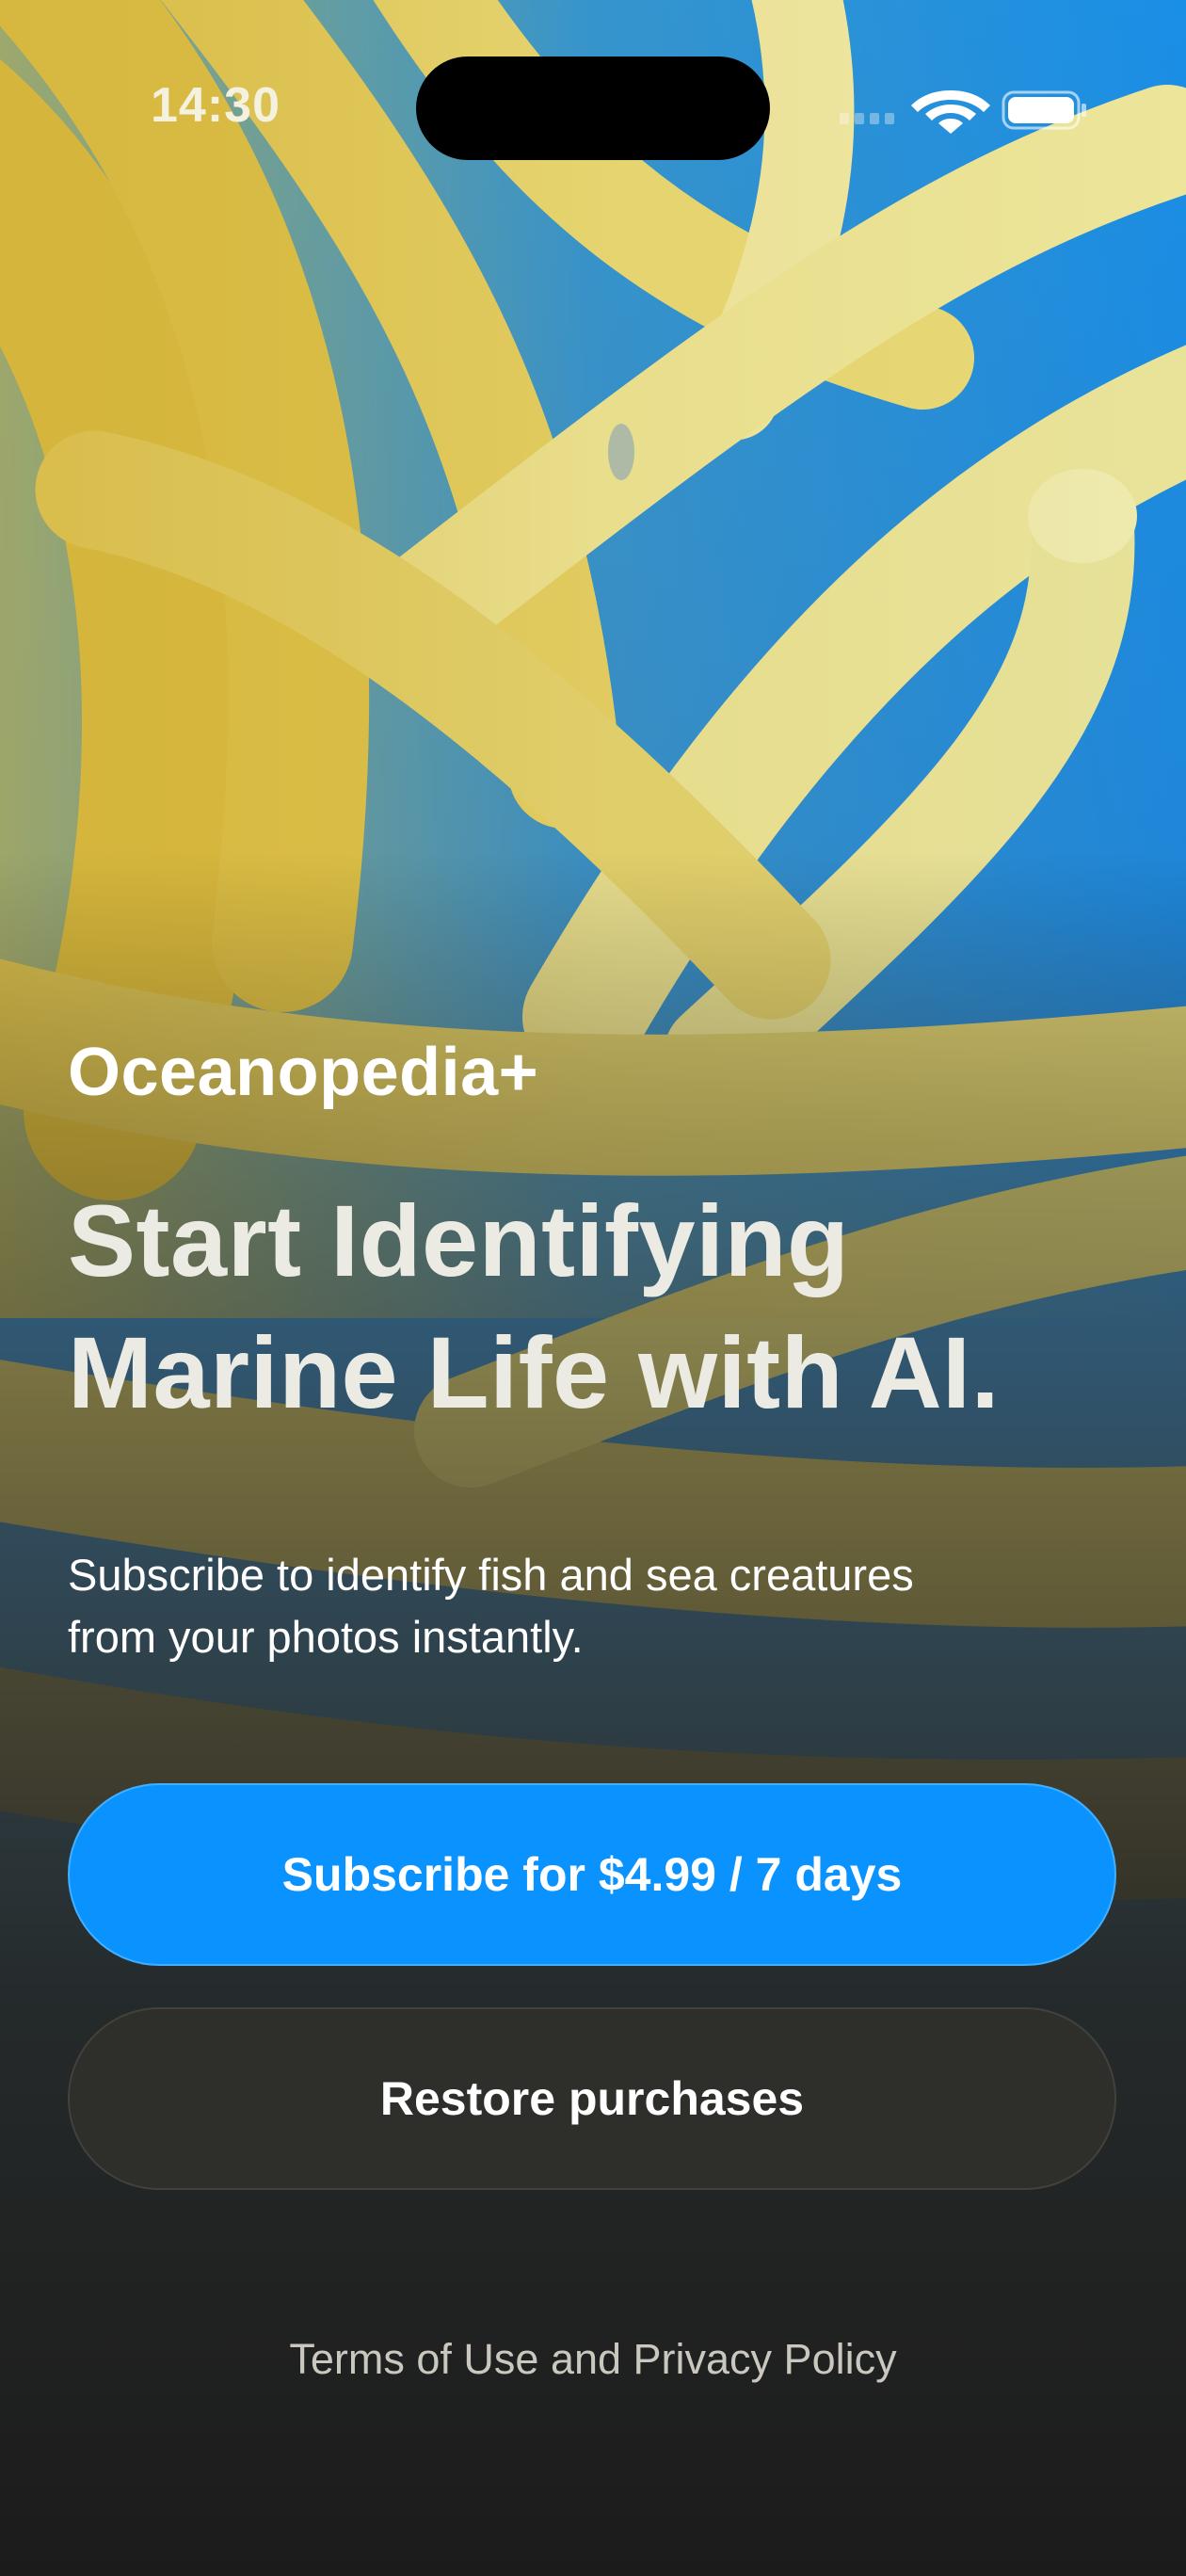 This screenshot has height=2576, width=1186. Describe the element at coordinates (326, 1637) in the screenshot. I see `subtitle-line: from your photos instantly.` at that location.